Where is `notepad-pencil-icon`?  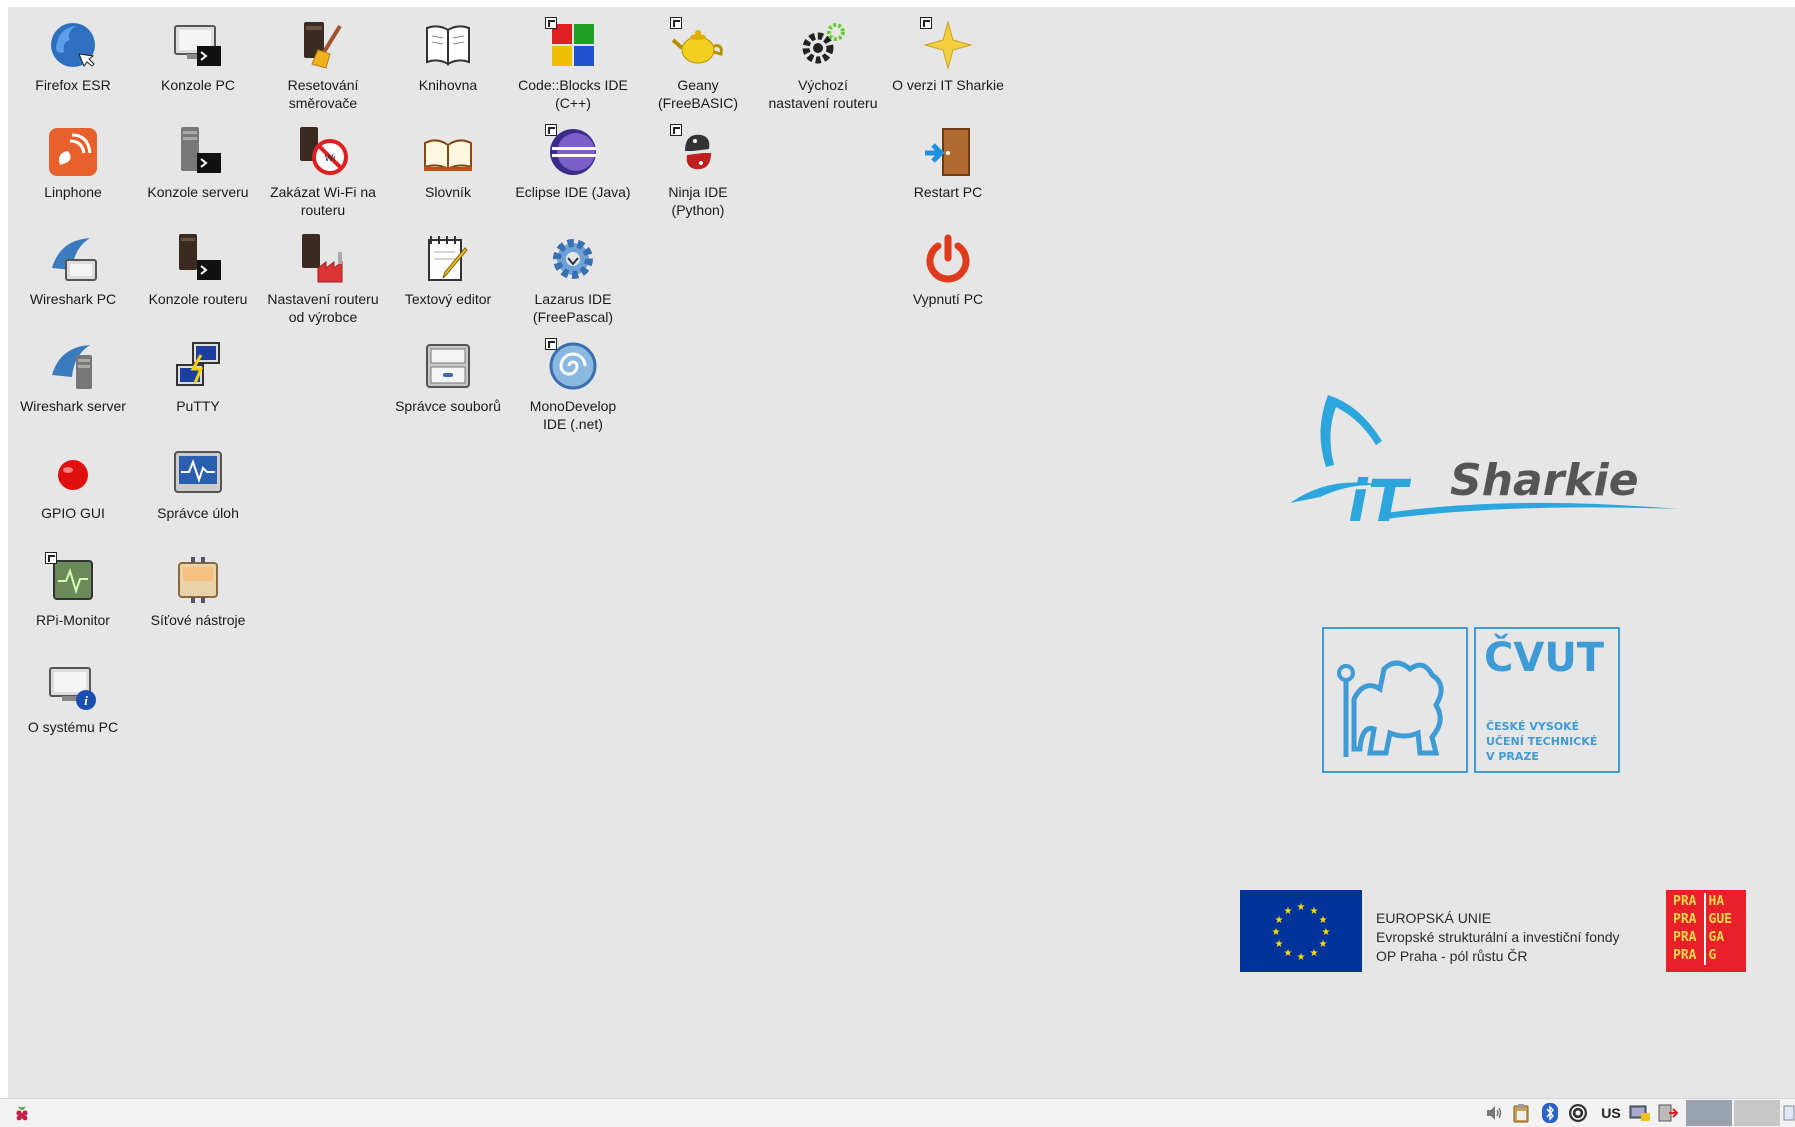
notepad-pencil-icon is located at coordinates (448, 259).